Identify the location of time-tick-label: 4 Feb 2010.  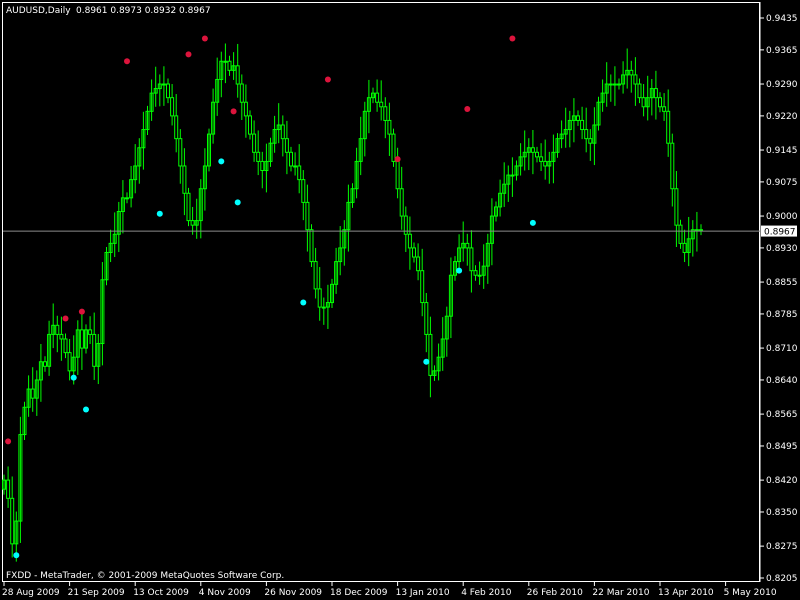
(486, 593).